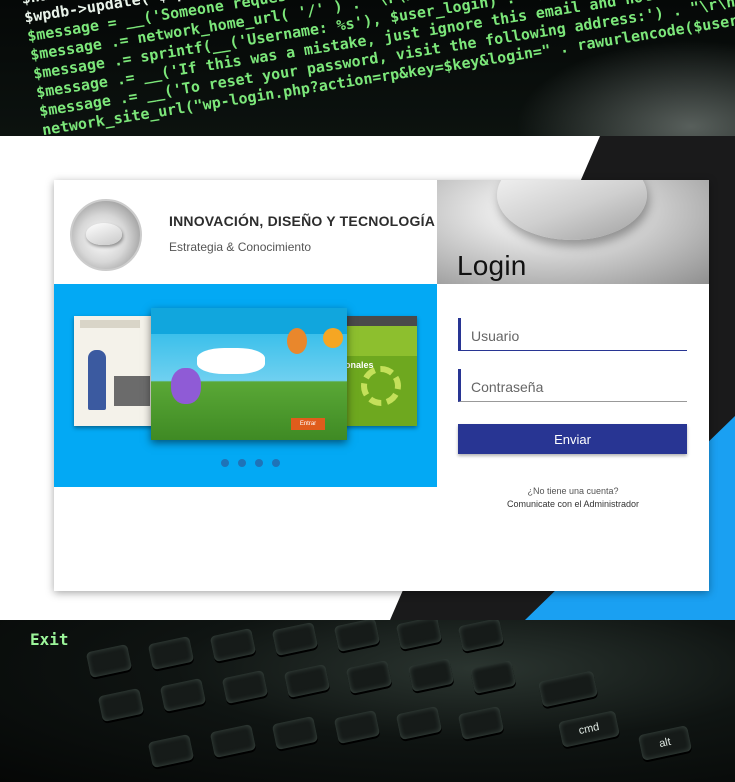 Image resolution: width=735 pixels, height=782 pixels. I want to click on carousel-slide-next: onales, so click(378, 371).